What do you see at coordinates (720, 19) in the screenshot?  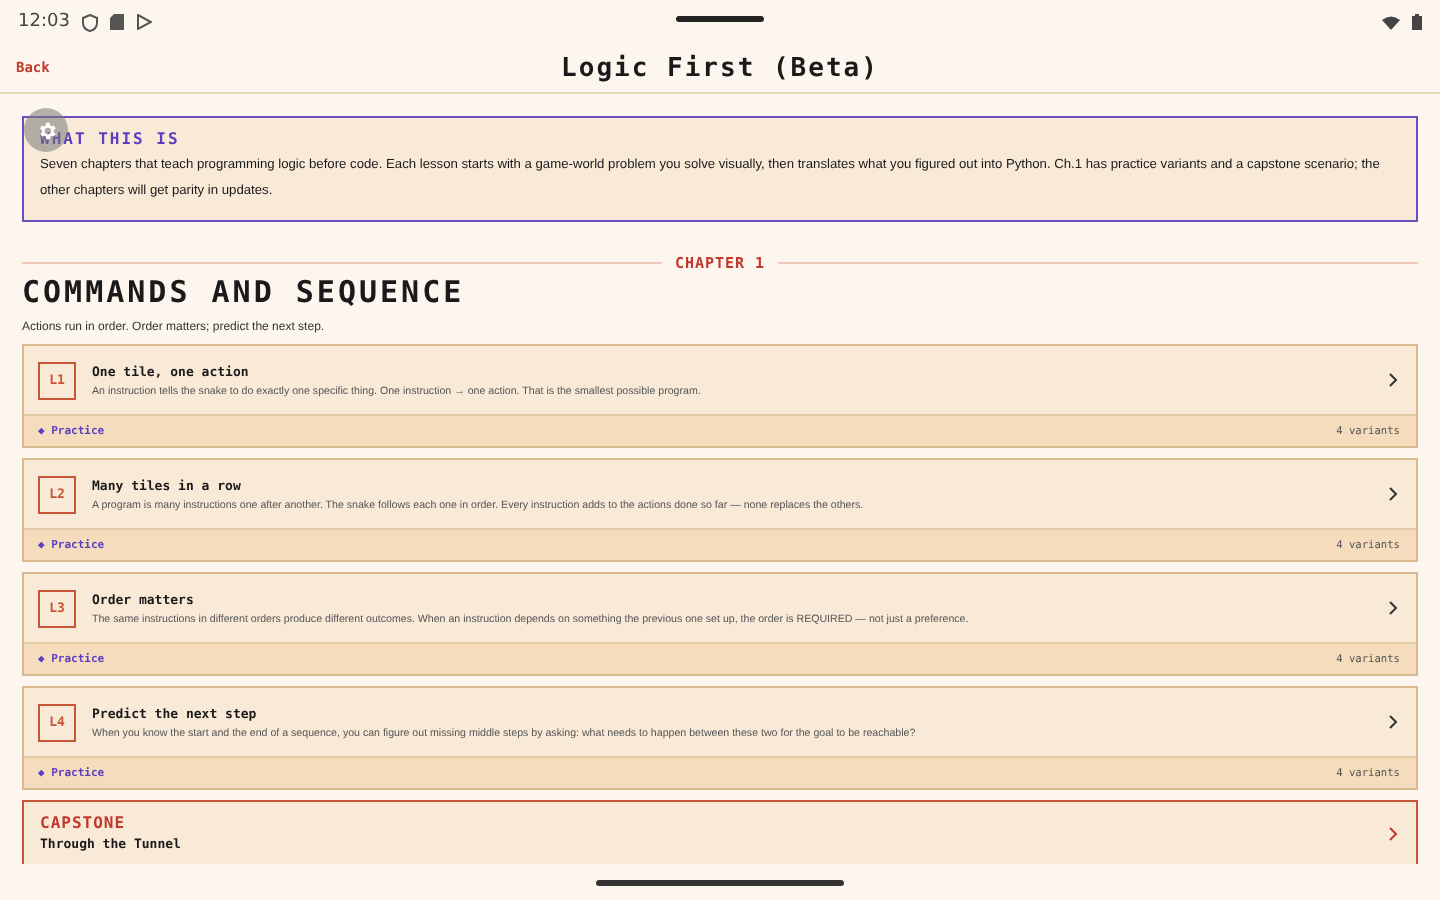 I see `camera-notch` at bounding box center [720, 19].